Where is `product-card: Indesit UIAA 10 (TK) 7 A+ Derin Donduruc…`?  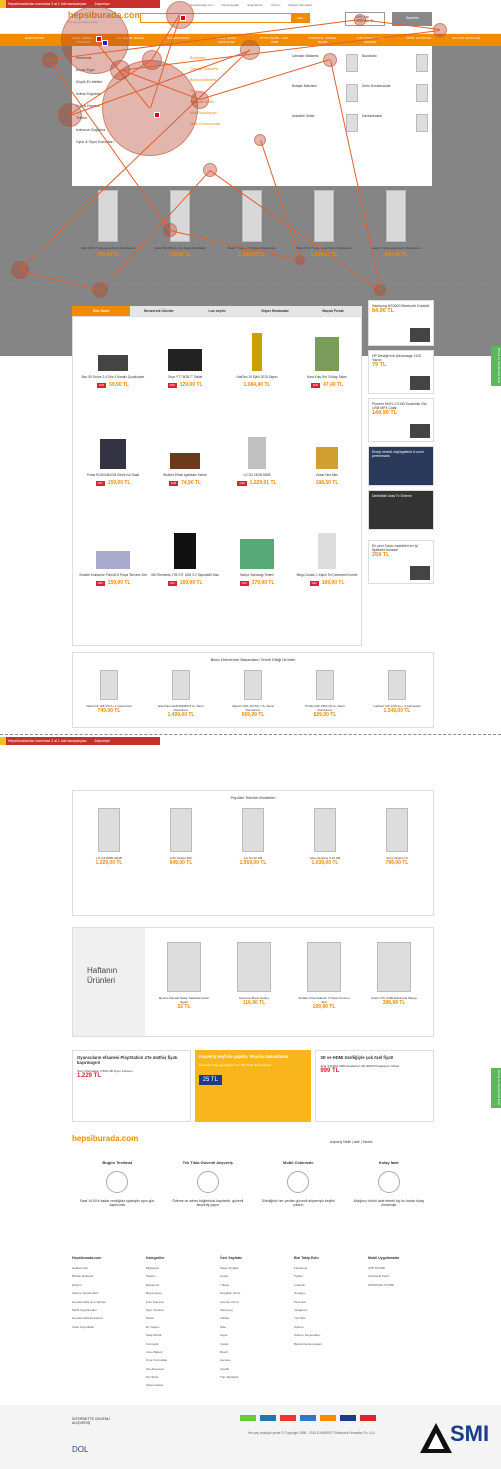 product-card: Indesit UIAA 10 (TK) 7 A+ Derin Donduruc… is located at coordinates (253, 694).